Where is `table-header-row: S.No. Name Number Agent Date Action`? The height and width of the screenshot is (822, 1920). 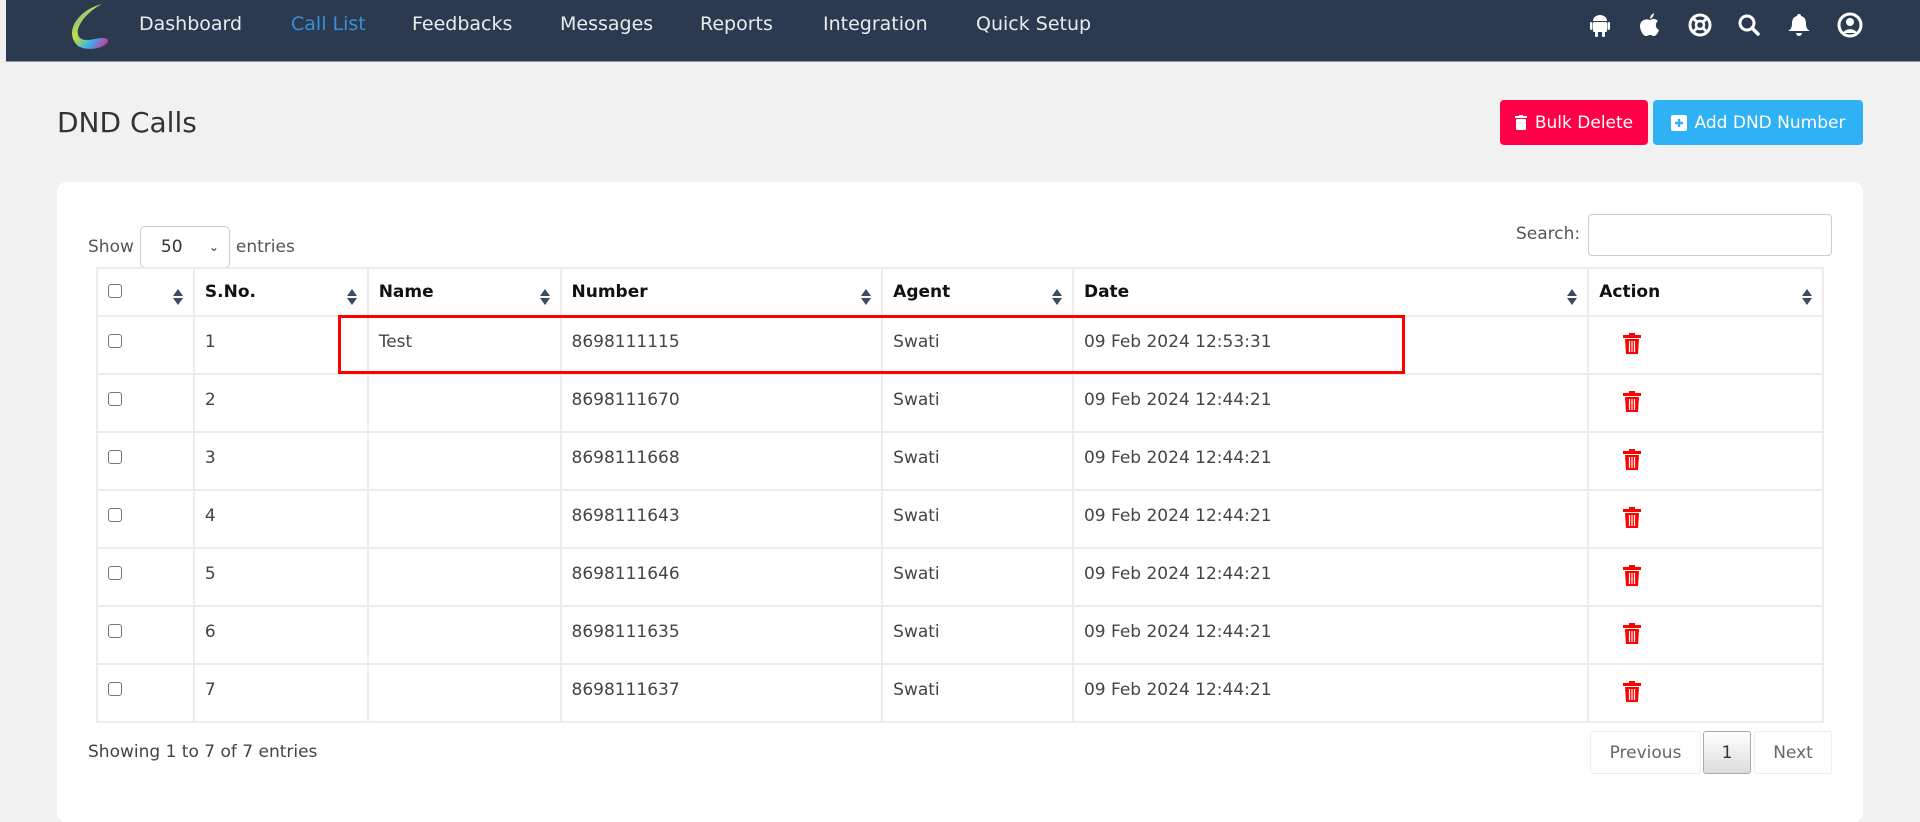
table-header-row: S.No. Name Number Agent Date Action is located at coordinates (960, 292).